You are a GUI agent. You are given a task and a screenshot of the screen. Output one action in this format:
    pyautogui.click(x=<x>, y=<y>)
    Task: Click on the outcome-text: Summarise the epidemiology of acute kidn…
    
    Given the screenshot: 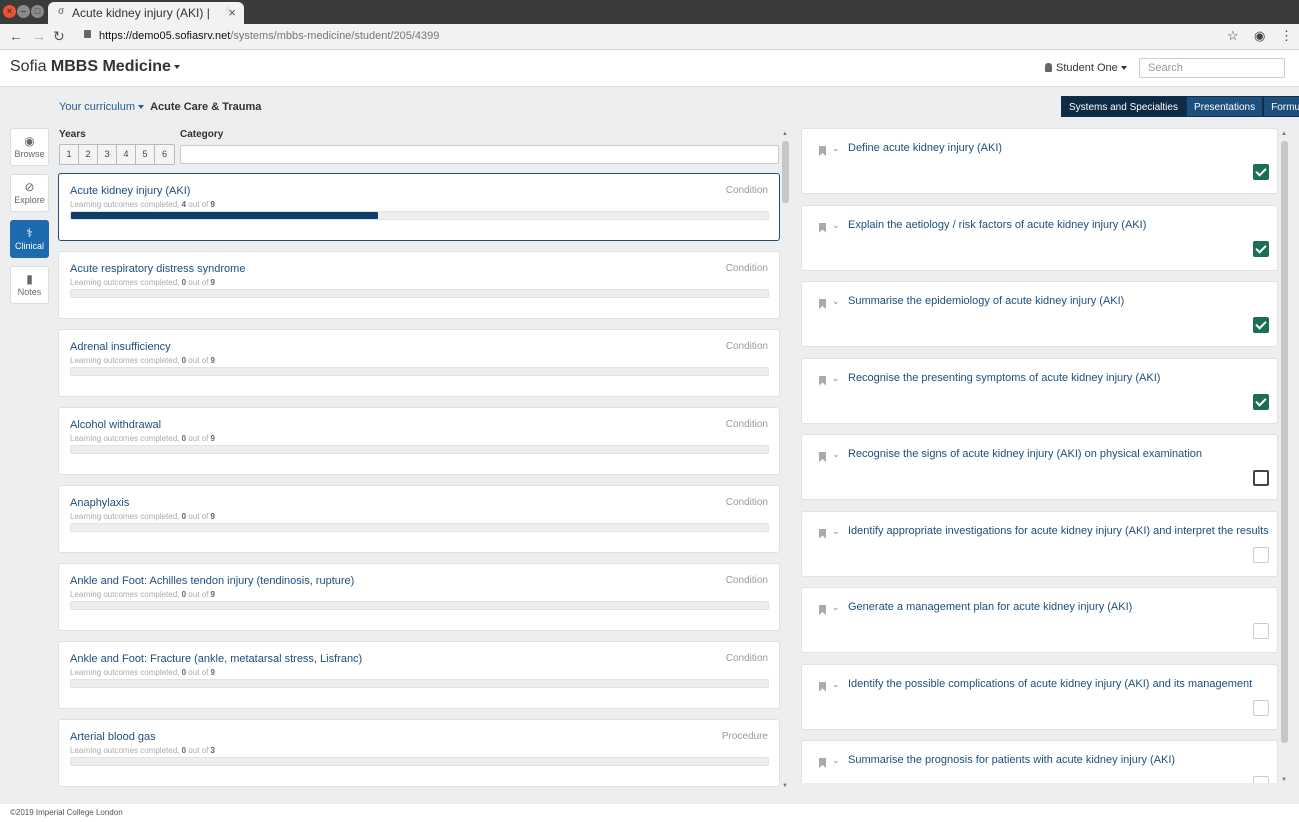 What is the action you would take?
    pyautogui.click(x=986, y=301)
    